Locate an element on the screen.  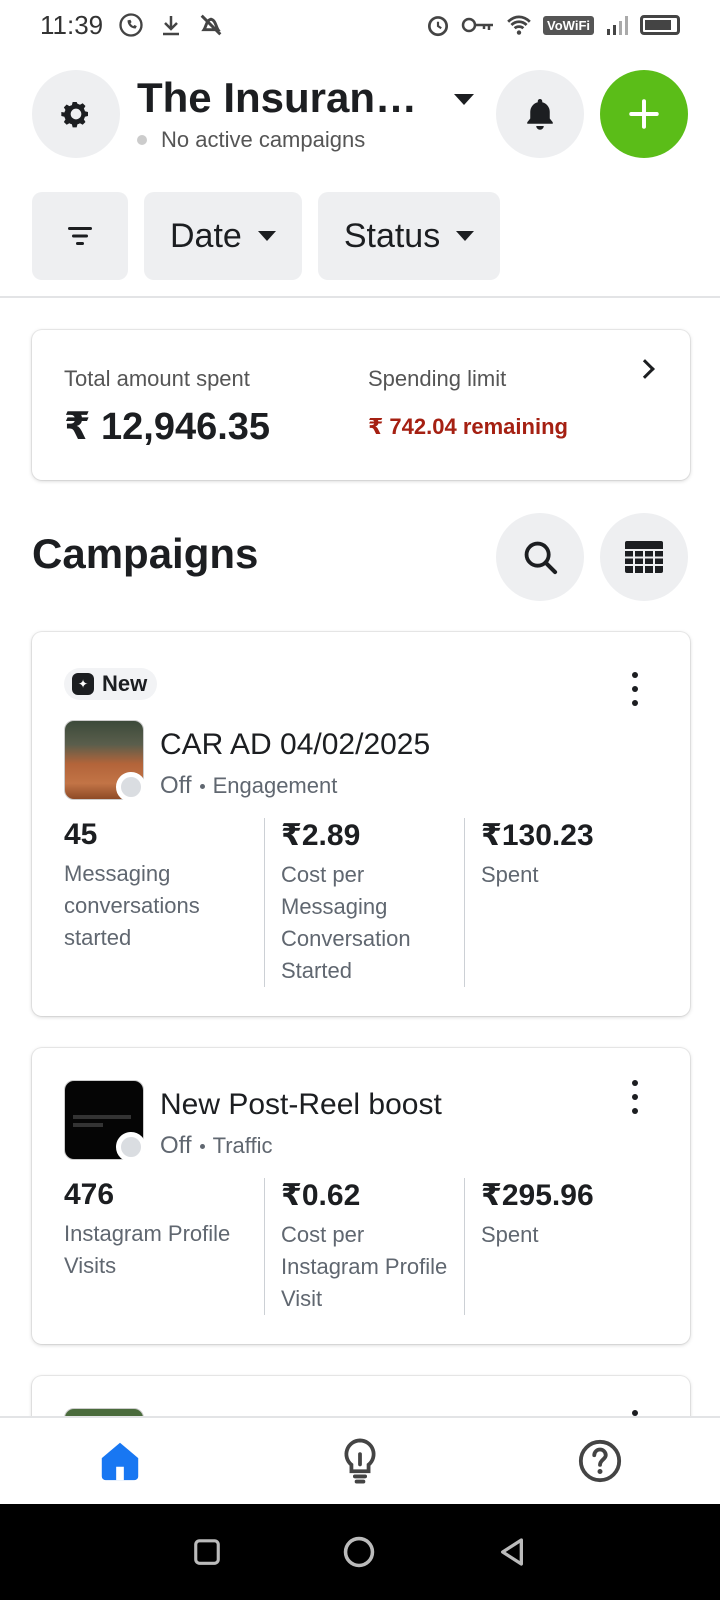
metric-spent: ₹130.23 Spent is located at coordinates (564, 902).